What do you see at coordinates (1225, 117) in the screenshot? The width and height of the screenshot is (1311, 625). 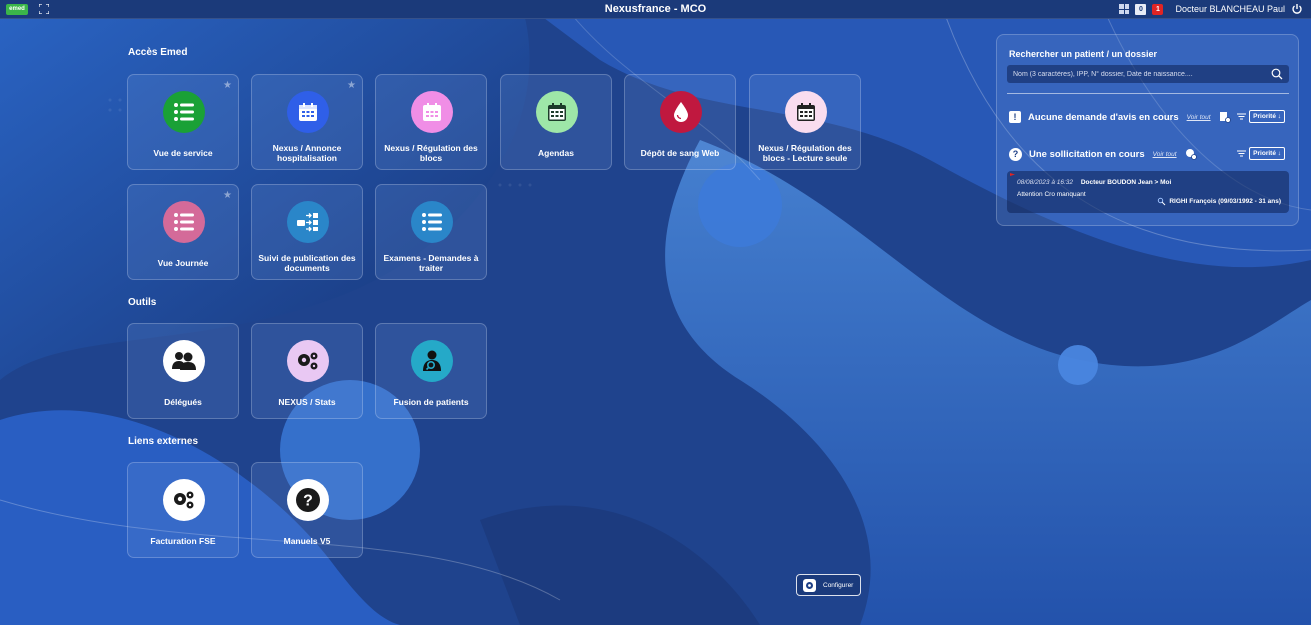 I see `add-request-icon` at bounding box center [1225, 117].